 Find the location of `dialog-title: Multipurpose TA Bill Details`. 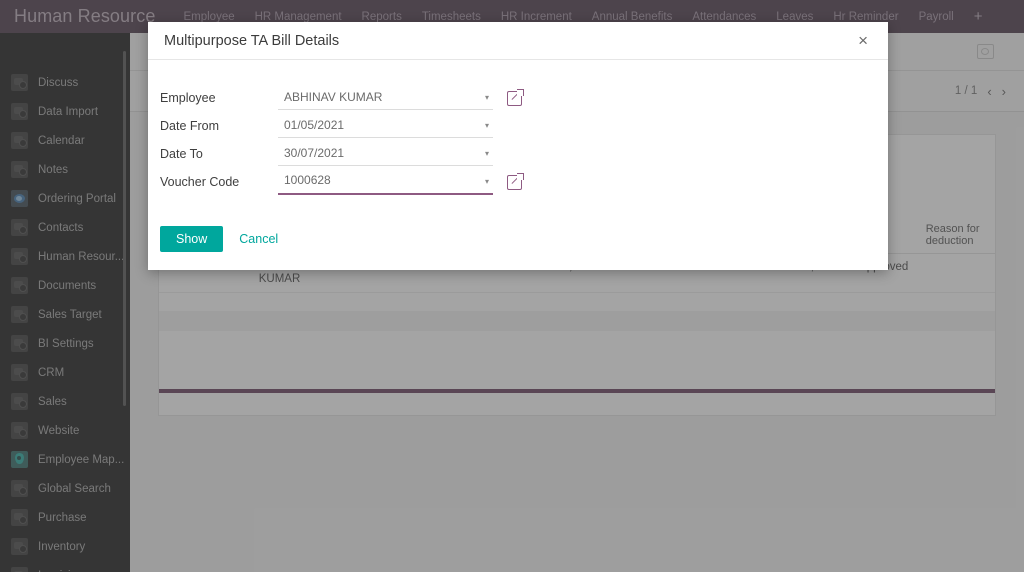

dialog-title: Multipurpose TA Bill Details is located at coordinates (252, 40).